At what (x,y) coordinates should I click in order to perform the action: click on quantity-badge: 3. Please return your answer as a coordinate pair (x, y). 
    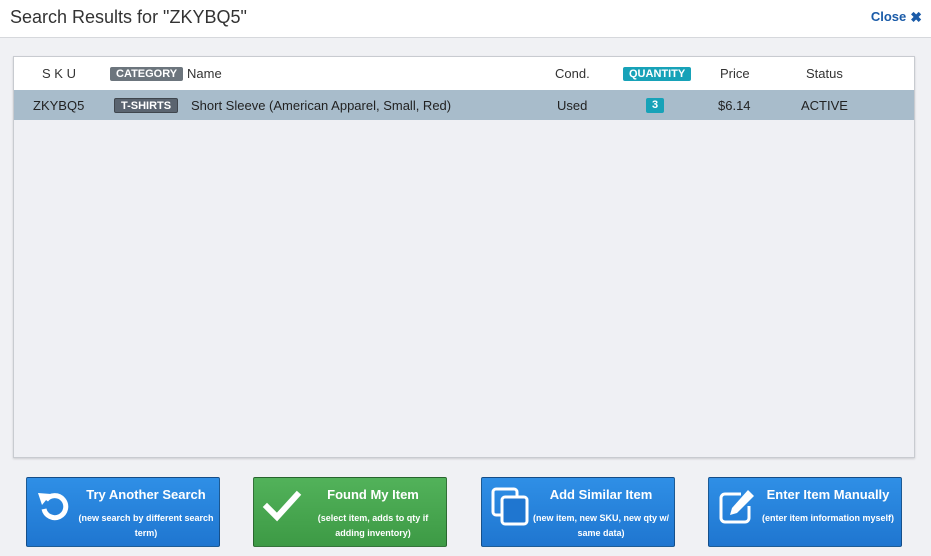
    Looking at the image, I should click on (655, 105).